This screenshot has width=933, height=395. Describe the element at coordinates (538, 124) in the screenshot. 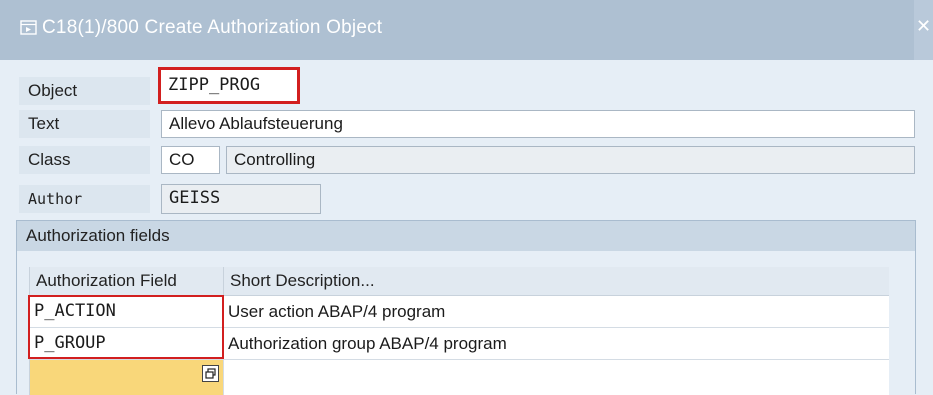

I see `text-input: Allevo Ablaufsteuerung` at that location.